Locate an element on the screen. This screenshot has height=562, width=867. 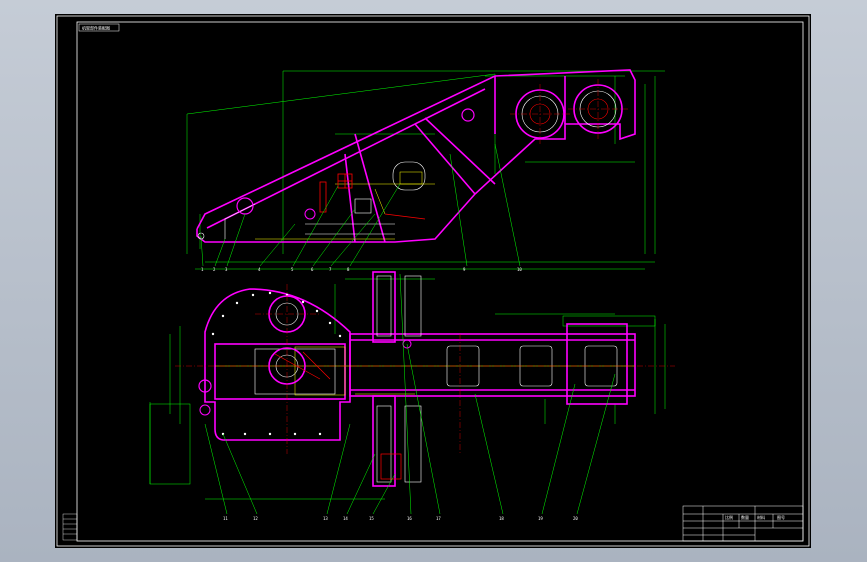
side-callout: 4 is located at coordinates (259, 269).